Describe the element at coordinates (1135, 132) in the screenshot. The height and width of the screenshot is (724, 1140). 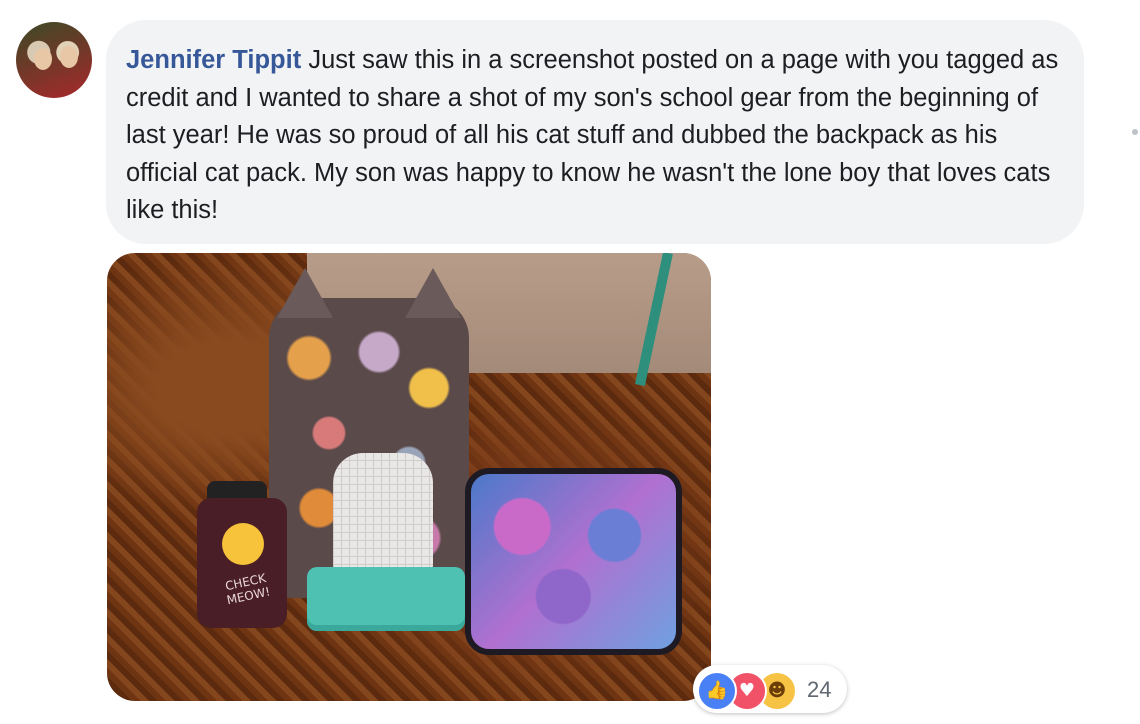
I see `comment-options-icon` at that location.